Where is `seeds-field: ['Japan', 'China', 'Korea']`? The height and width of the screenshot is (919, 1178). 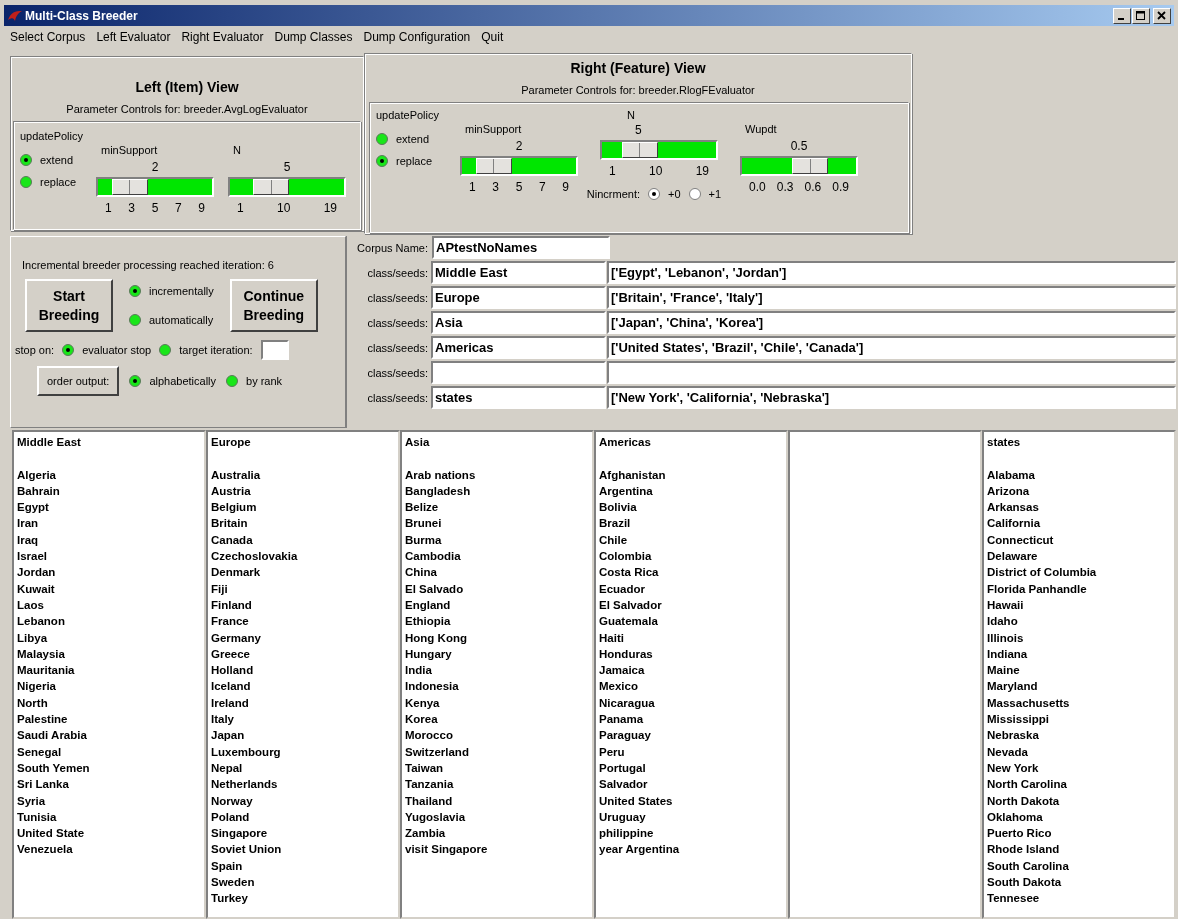
seeds-field: ['Japan', 'China', 'Korea'] is located at coordinates (891, 322).